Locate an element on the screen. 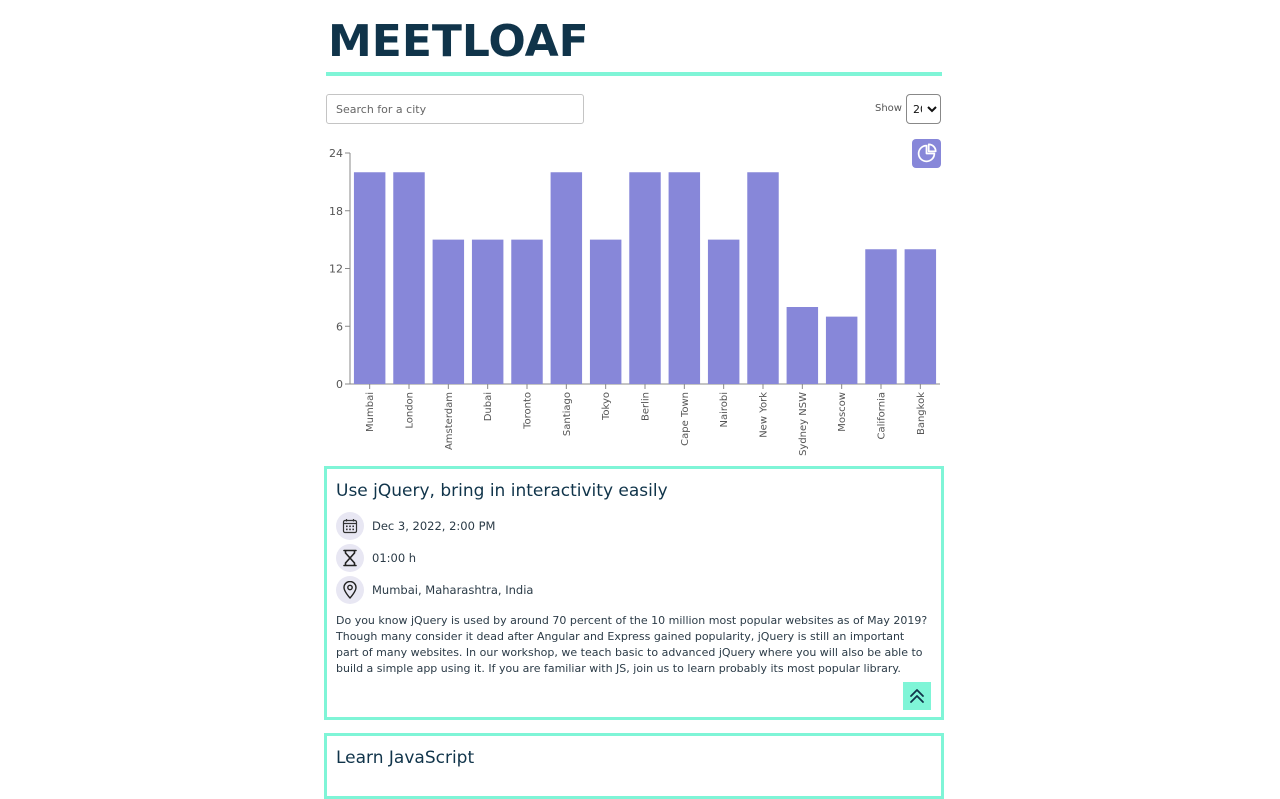 The image size is (1280, 799). event-date-row: Dec 3, 2022, 2:00 PM is located at coordinates (415, 526).